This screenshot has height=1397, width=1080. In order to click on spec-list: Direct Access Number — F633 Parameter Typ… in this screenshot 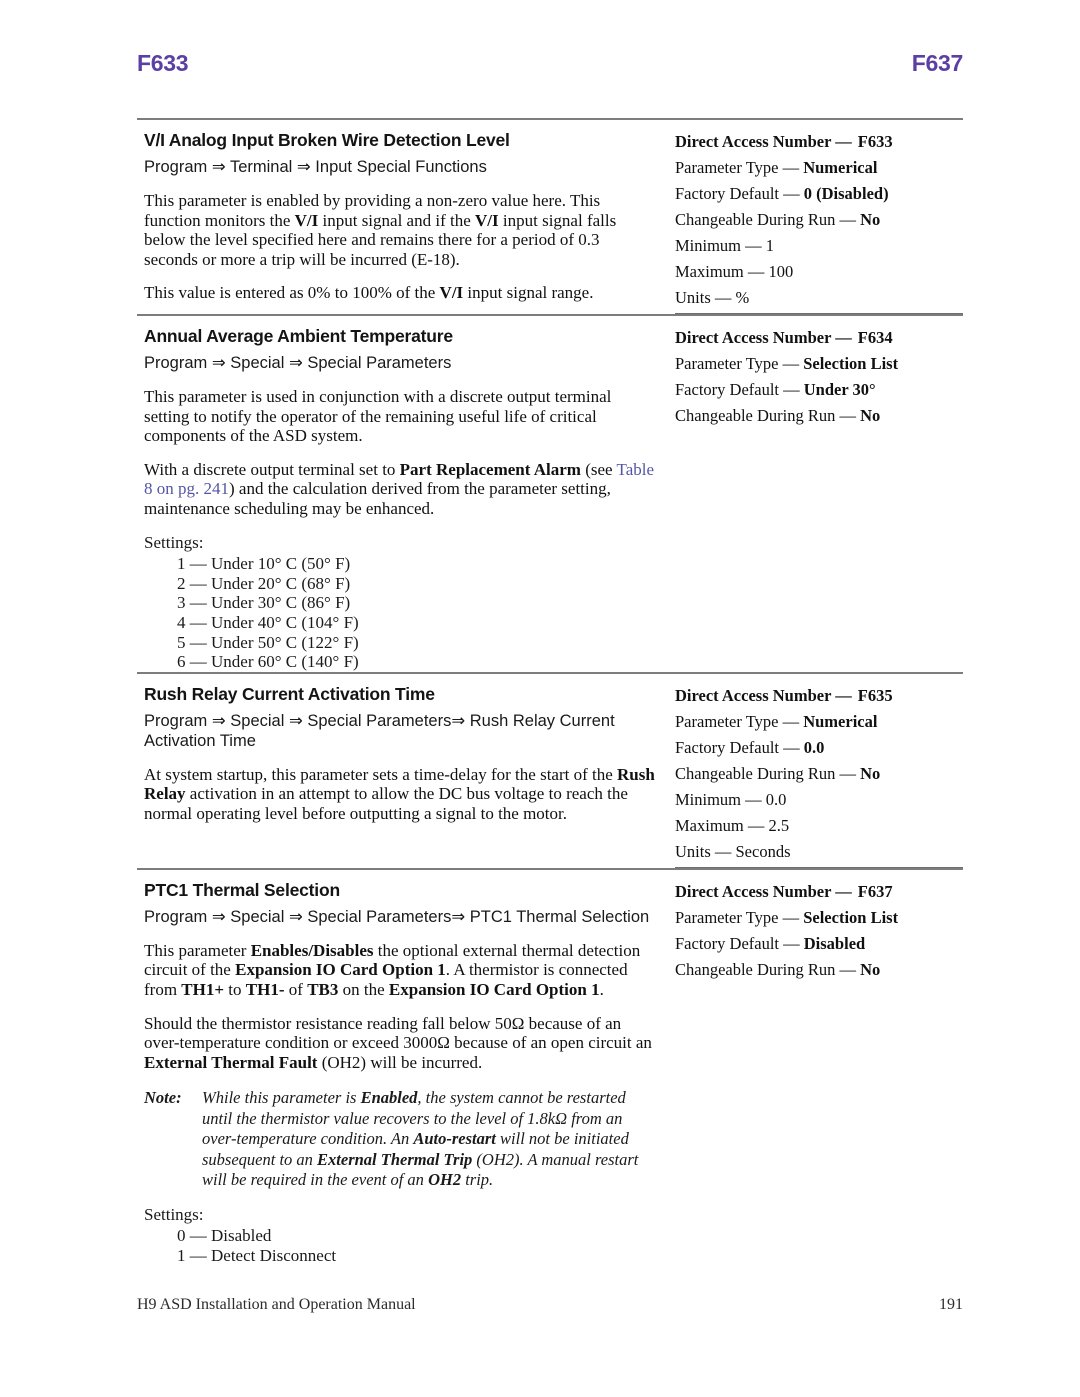, I will do `click(819, 215)`.